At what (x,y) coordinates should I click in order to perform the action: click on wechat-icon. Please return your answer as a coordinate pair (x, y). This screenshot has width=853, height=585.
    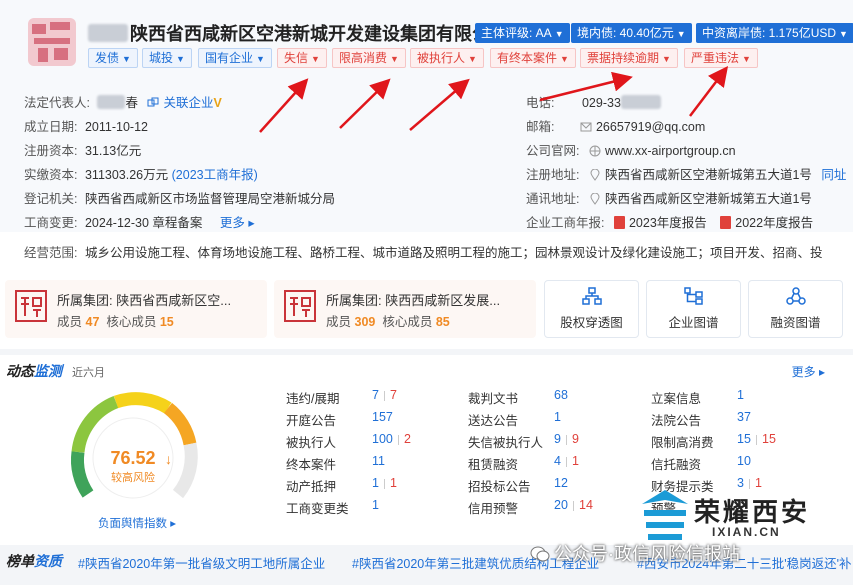
    Looking at the image, I should click on (540, 554).